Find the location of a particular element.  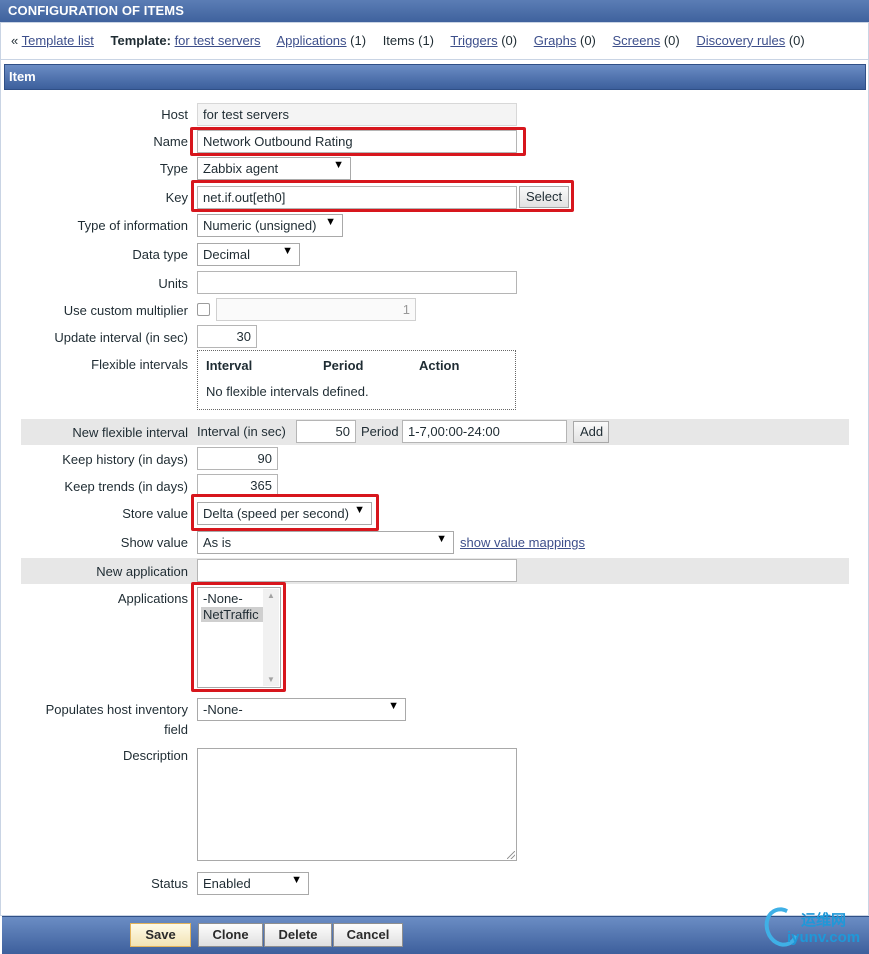

items-current: Items is located at coordinates (398, 40).